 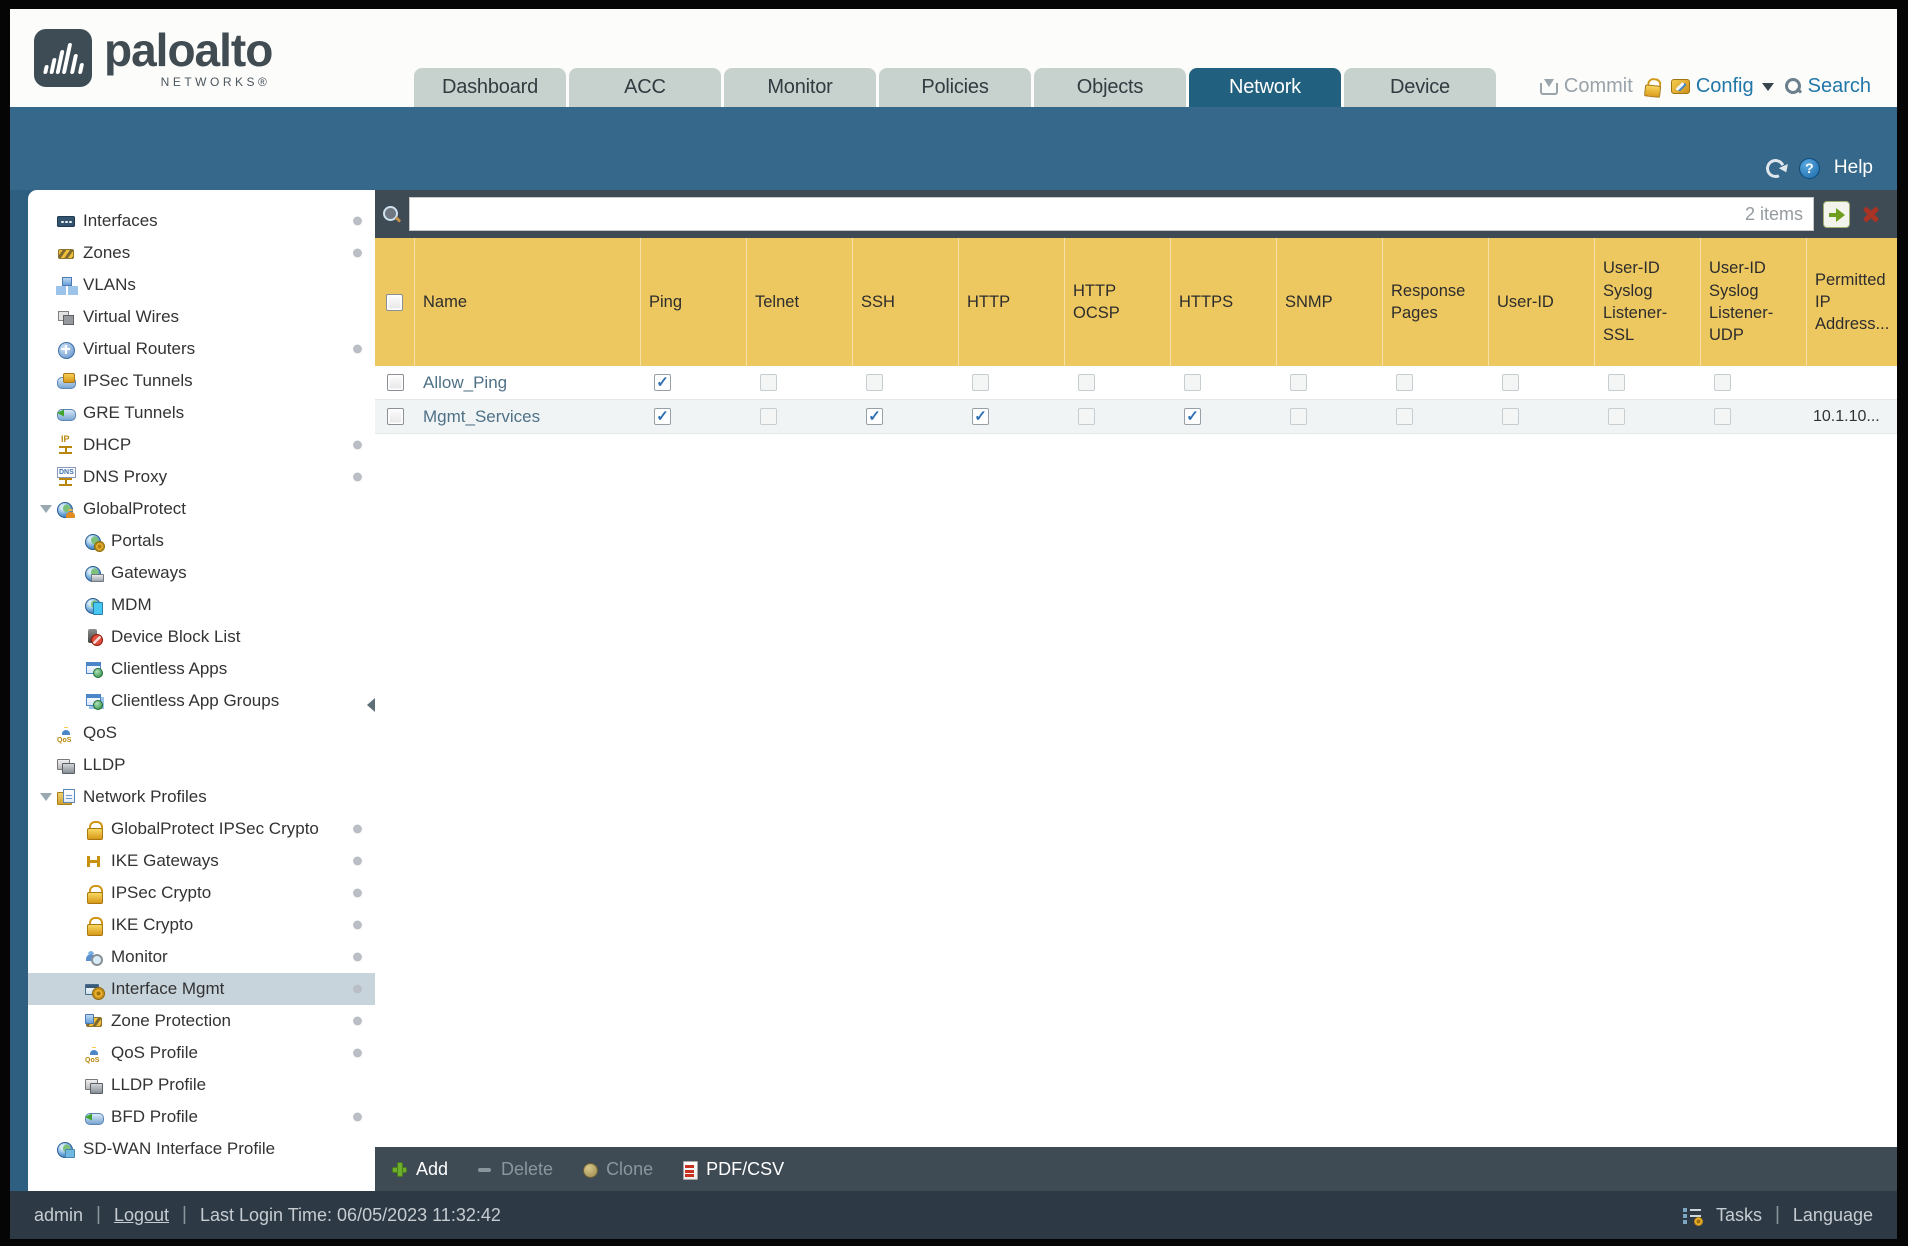 I want to click on sidebar-item: LLDP, so click(x=201, y=765).